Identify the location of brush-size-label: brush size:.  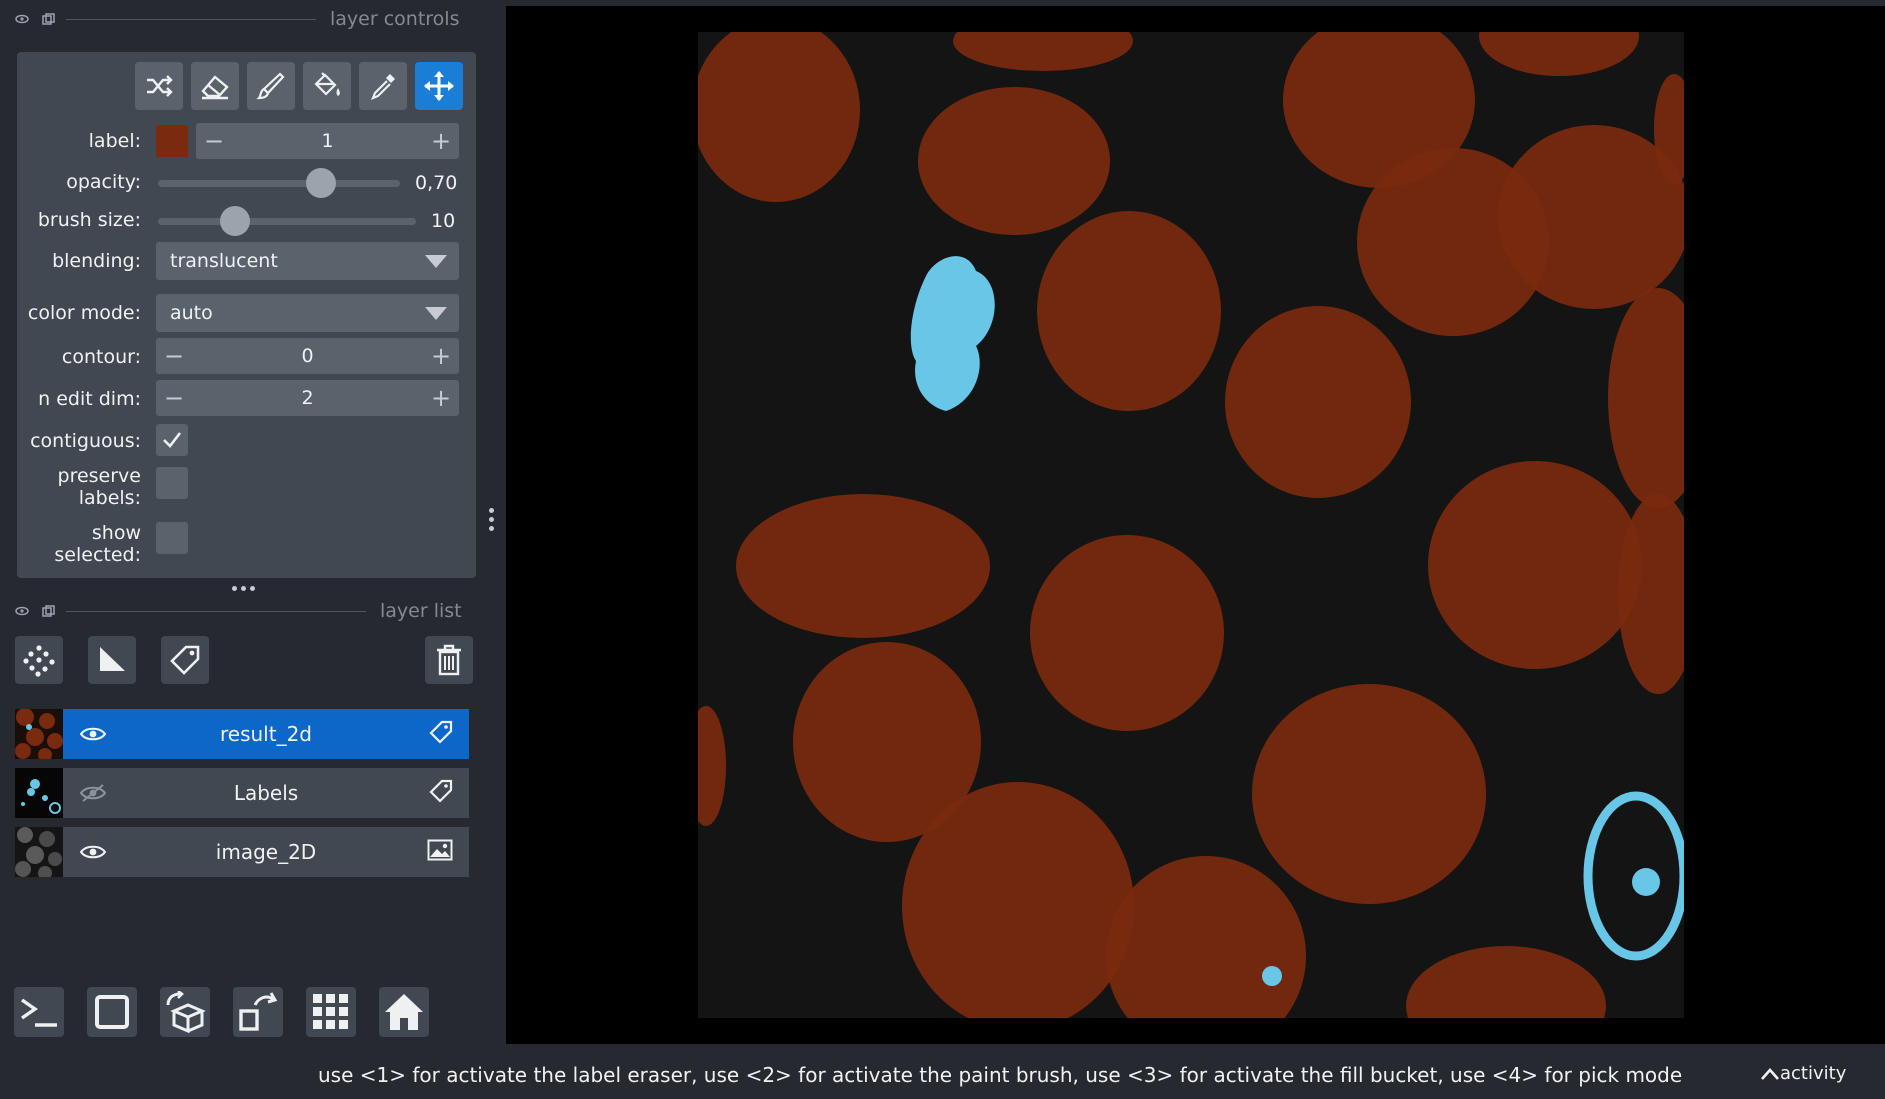
(89, 220).